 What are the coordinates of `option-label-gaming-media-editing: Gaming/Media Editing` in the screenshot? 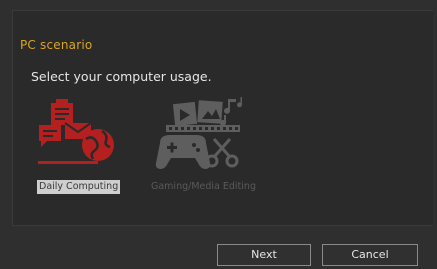 It's located at (203, 186).